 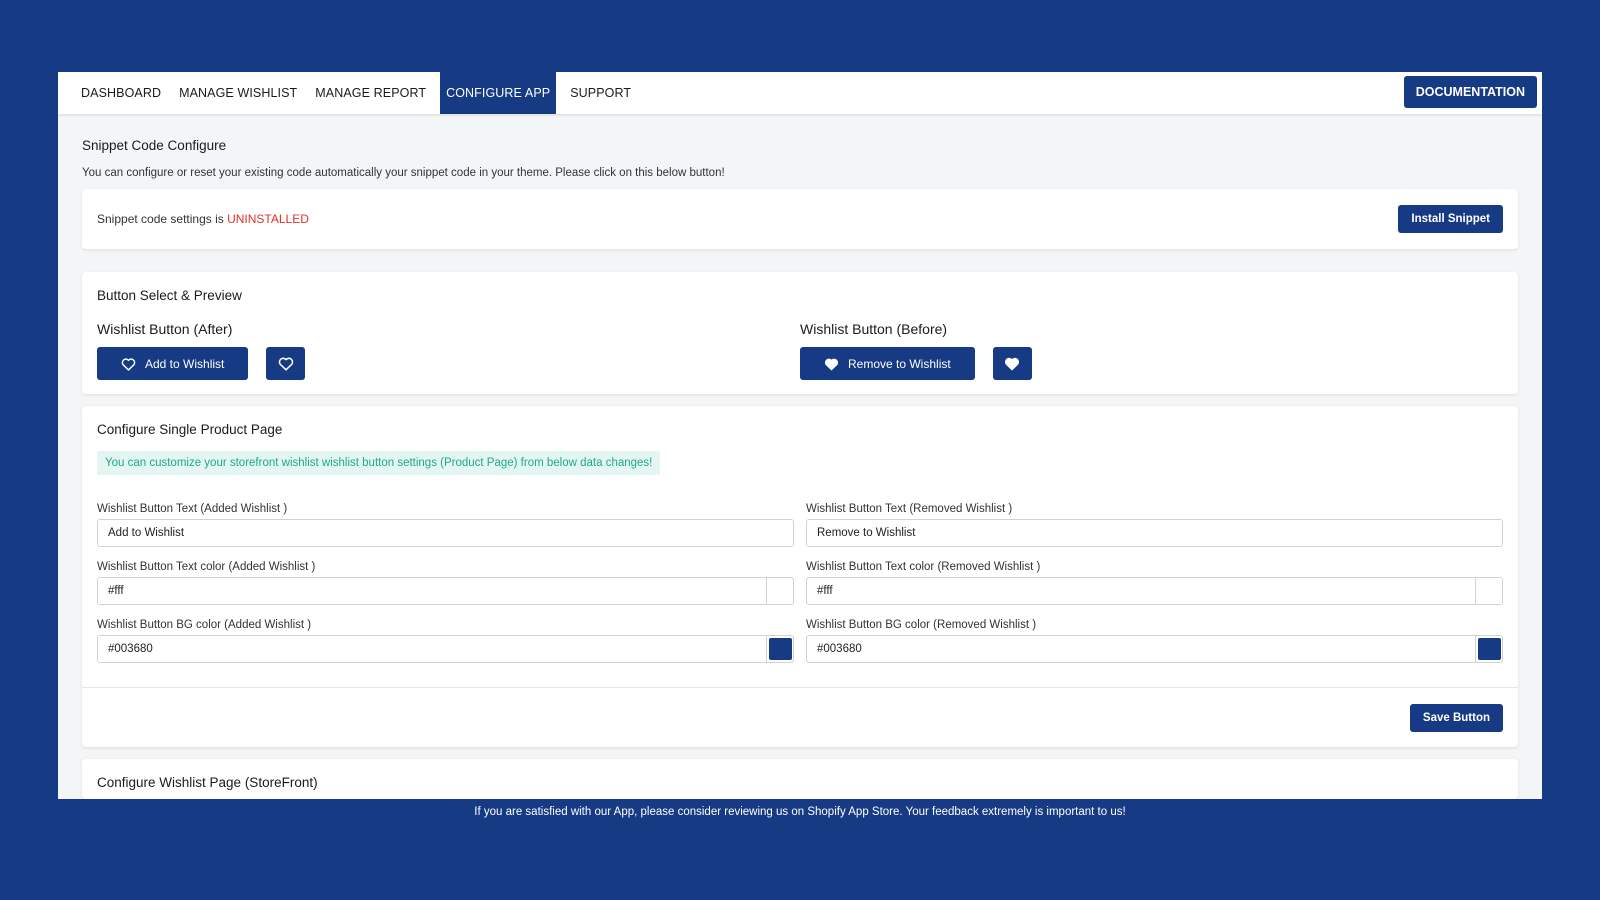 I want to click on add-to-wishlist-label: Add to Wishlist, so click(x=185, y=363).